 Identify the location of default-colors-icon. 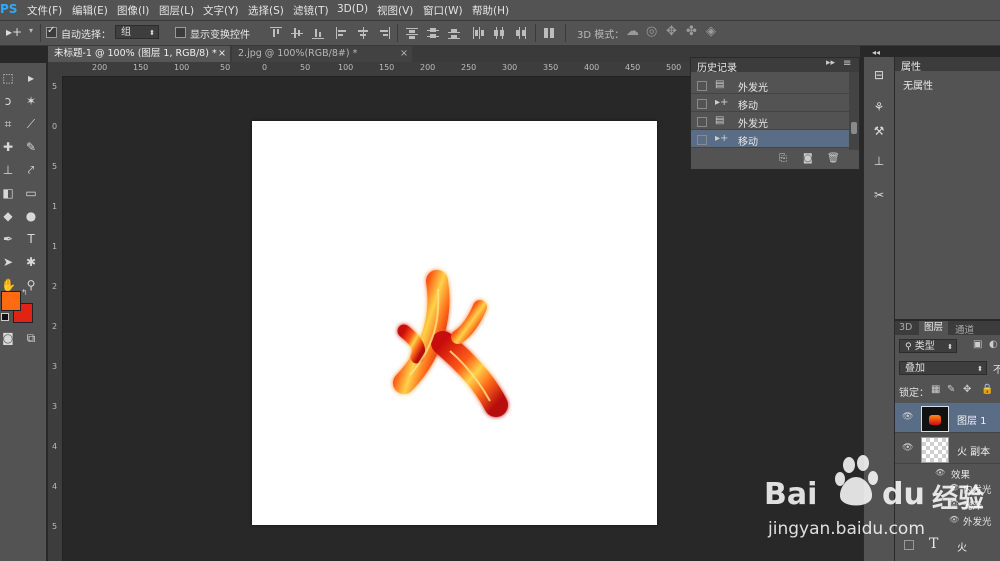
(5, 317).